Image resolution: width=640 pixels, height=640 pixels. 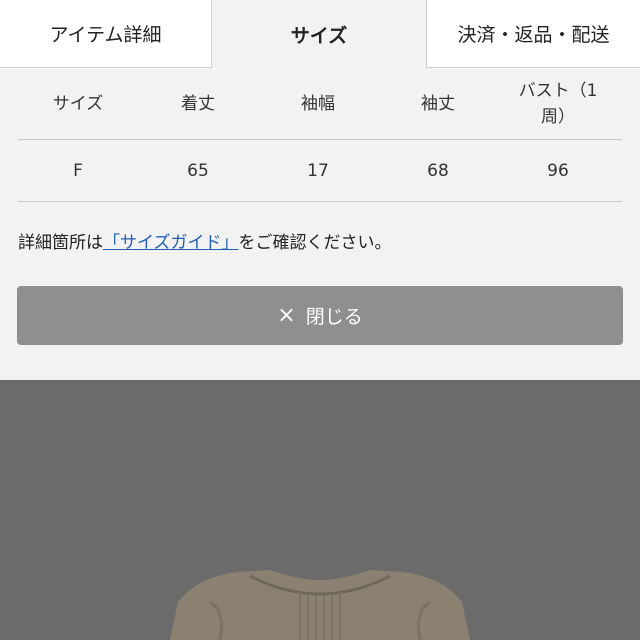 I want to click on table-row: F 65 17 68 96, so click(x=320, y=171).